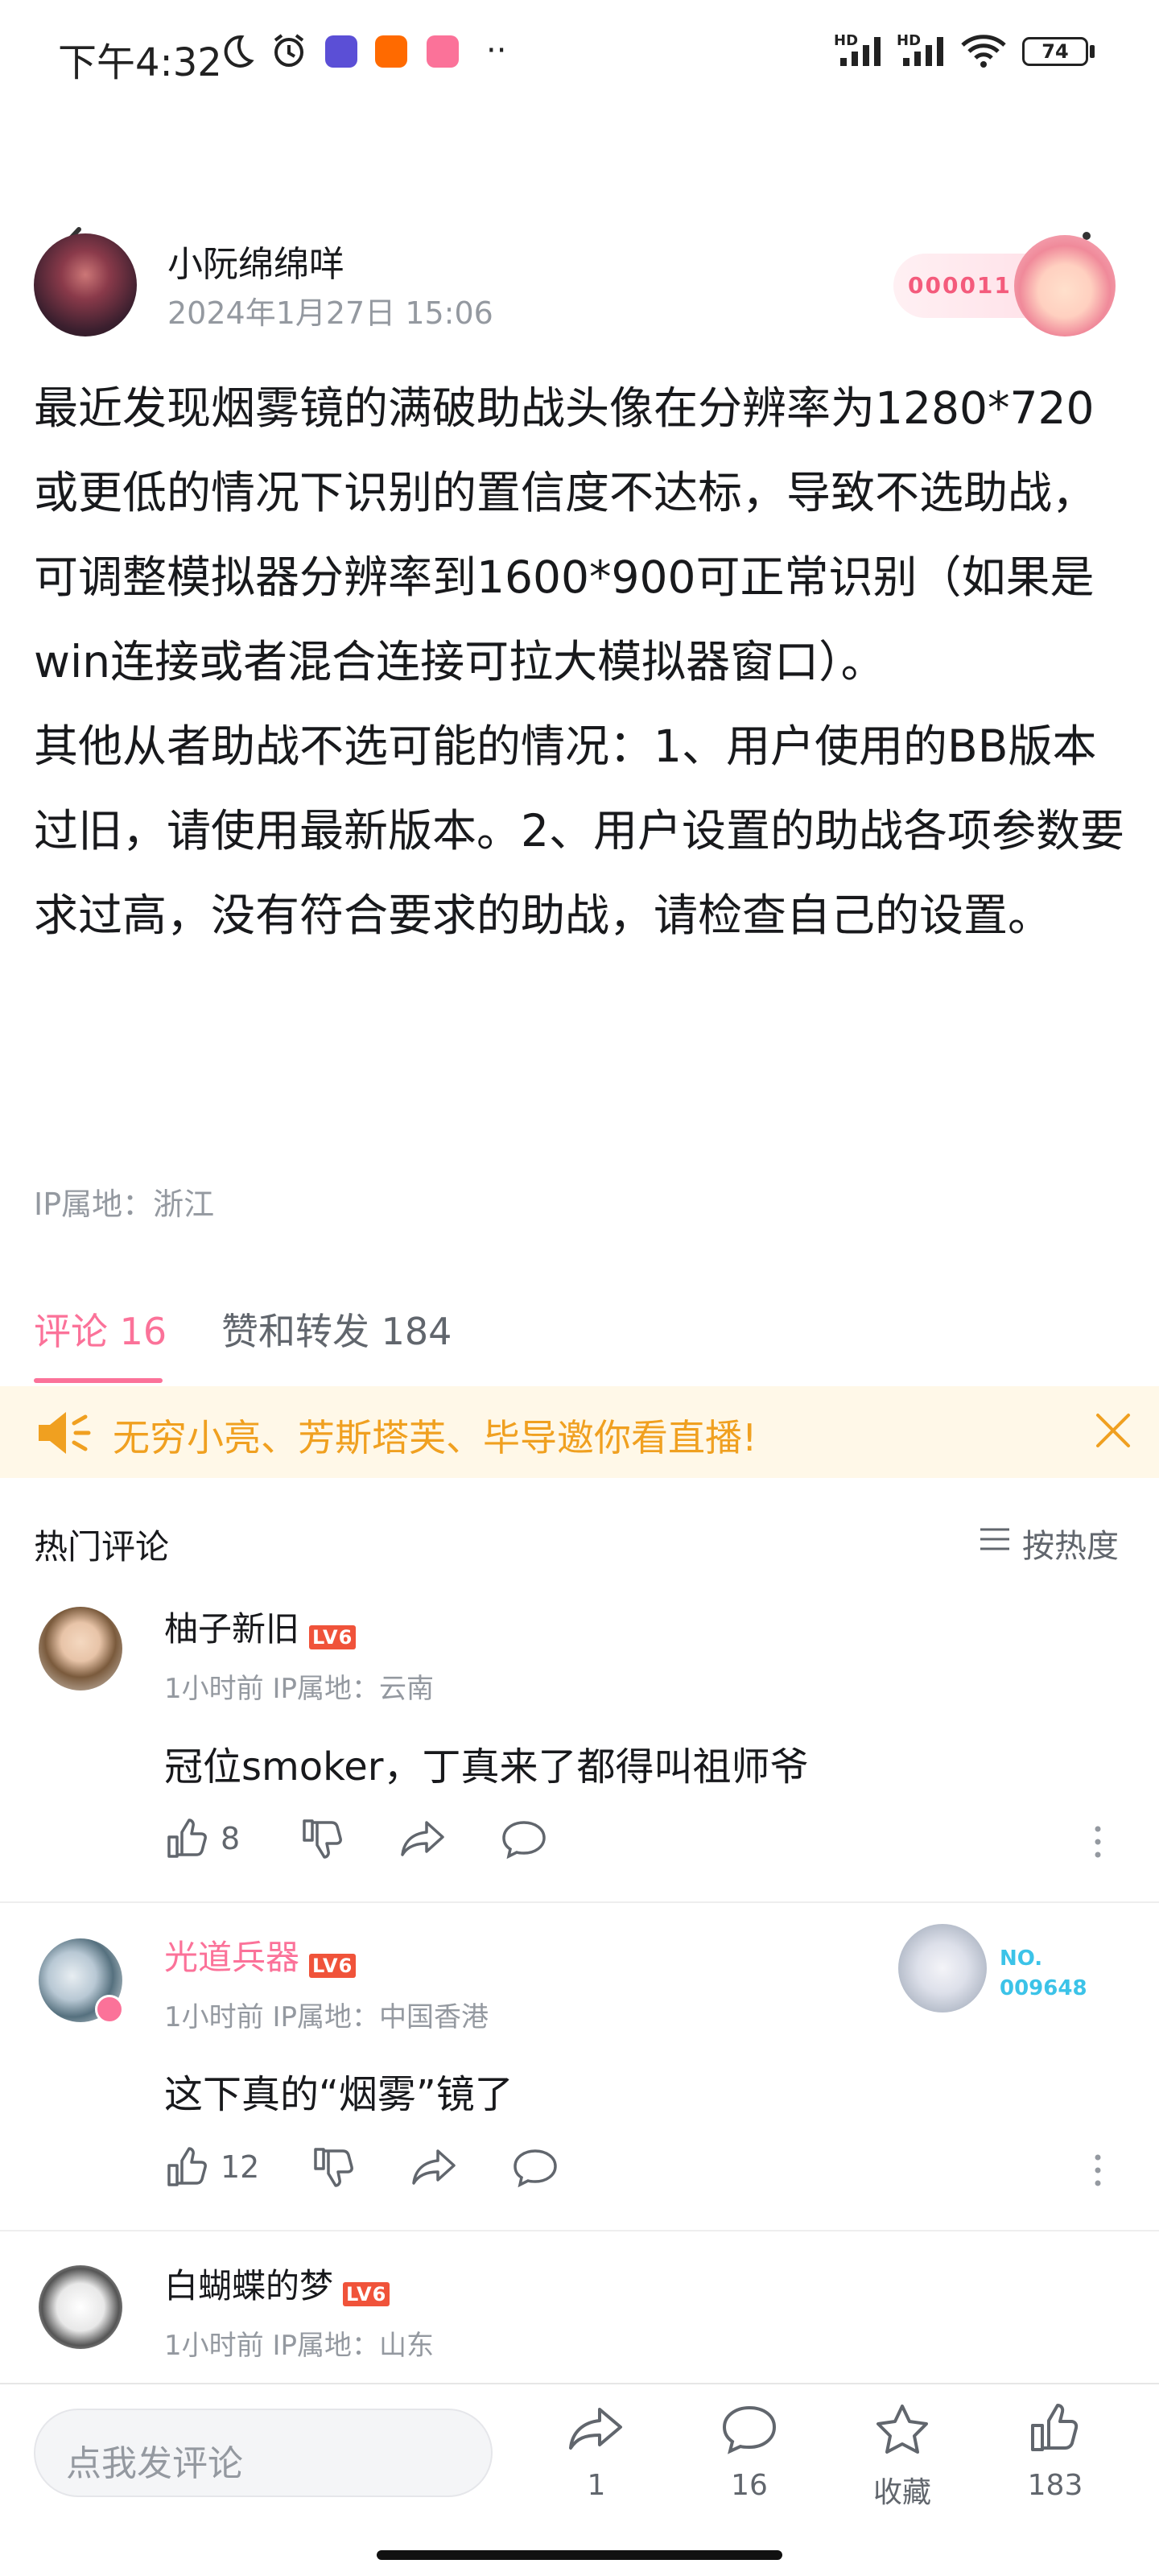 Image resolution: width=1159 pixels, height=2576 pixels. What do you see at coordinates (299, 2346) in the screenshot?
I see `comment-meta: 1小时前 IP属地：山东` at bounding box center [299, 2346].